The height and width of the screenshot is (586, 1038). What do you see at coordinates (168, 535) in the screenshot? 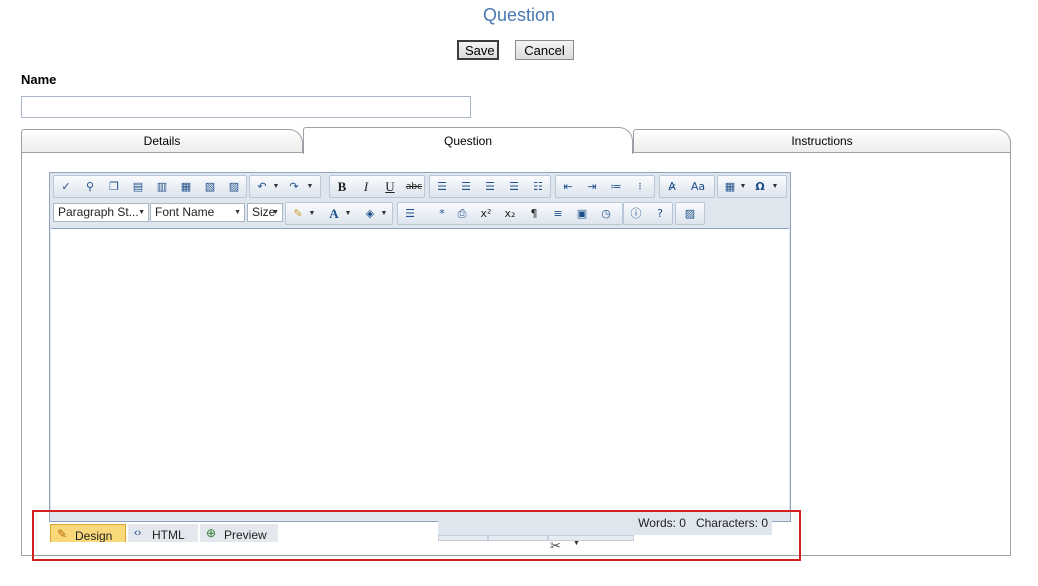
I see `mode-tab-label: HTML` at bounding box center [168, 535].